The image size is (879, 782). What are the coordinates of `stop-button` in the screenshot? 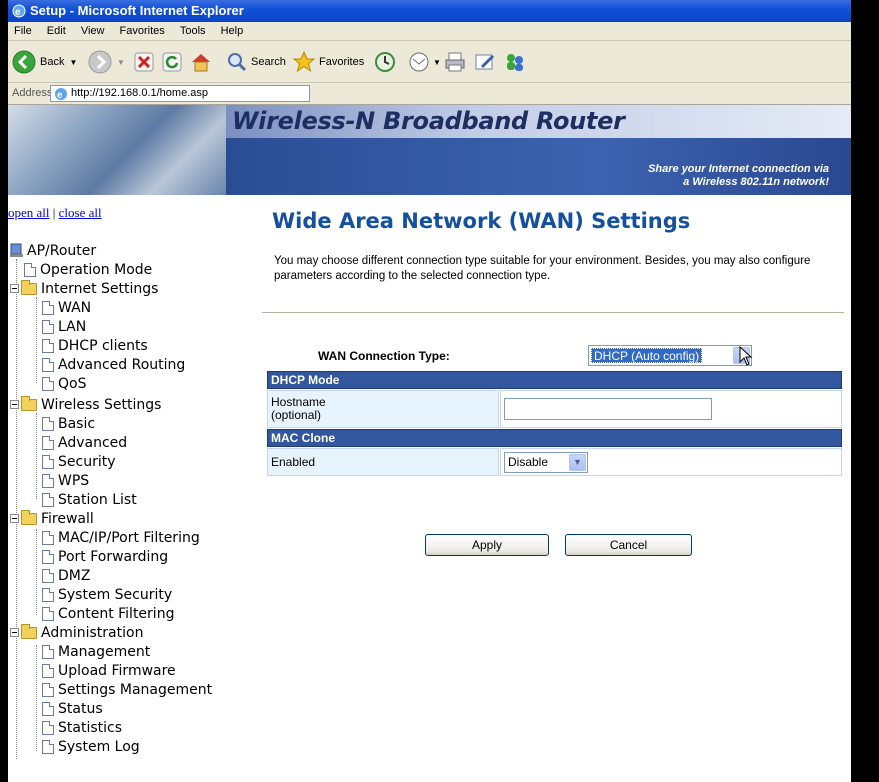 It's located at (144, 62).